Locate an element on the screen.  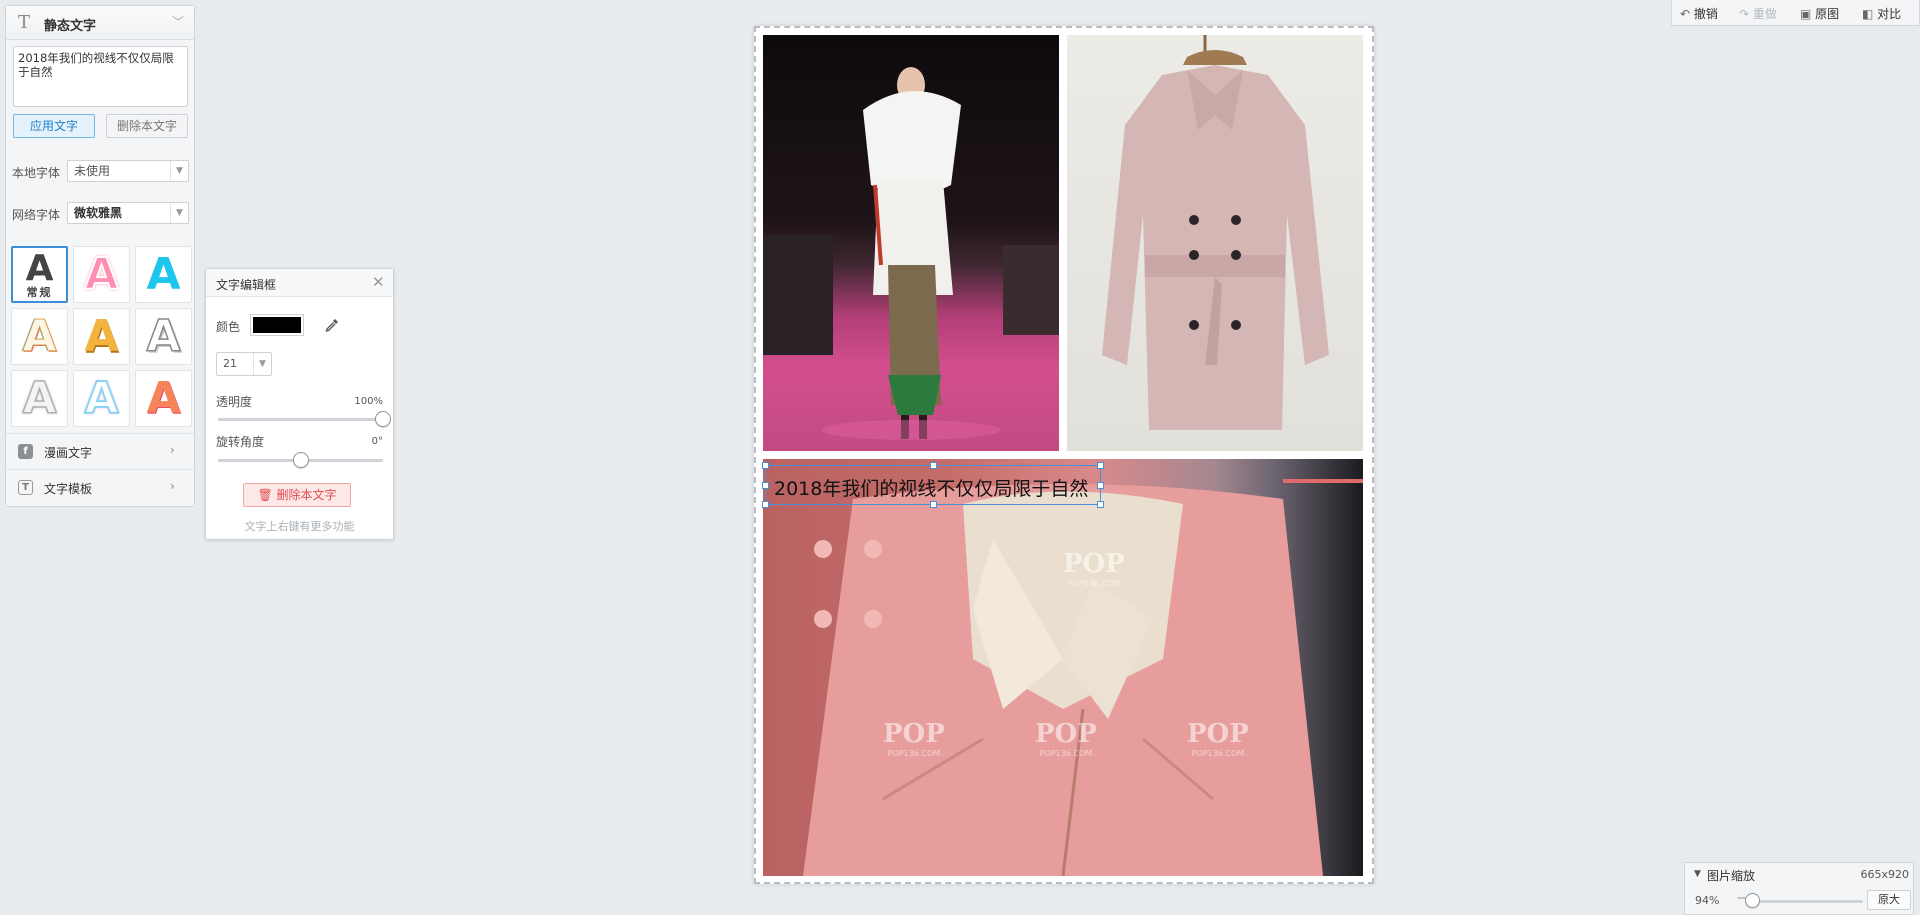
color-label: 颜色 is located at coordinates (228, 327).